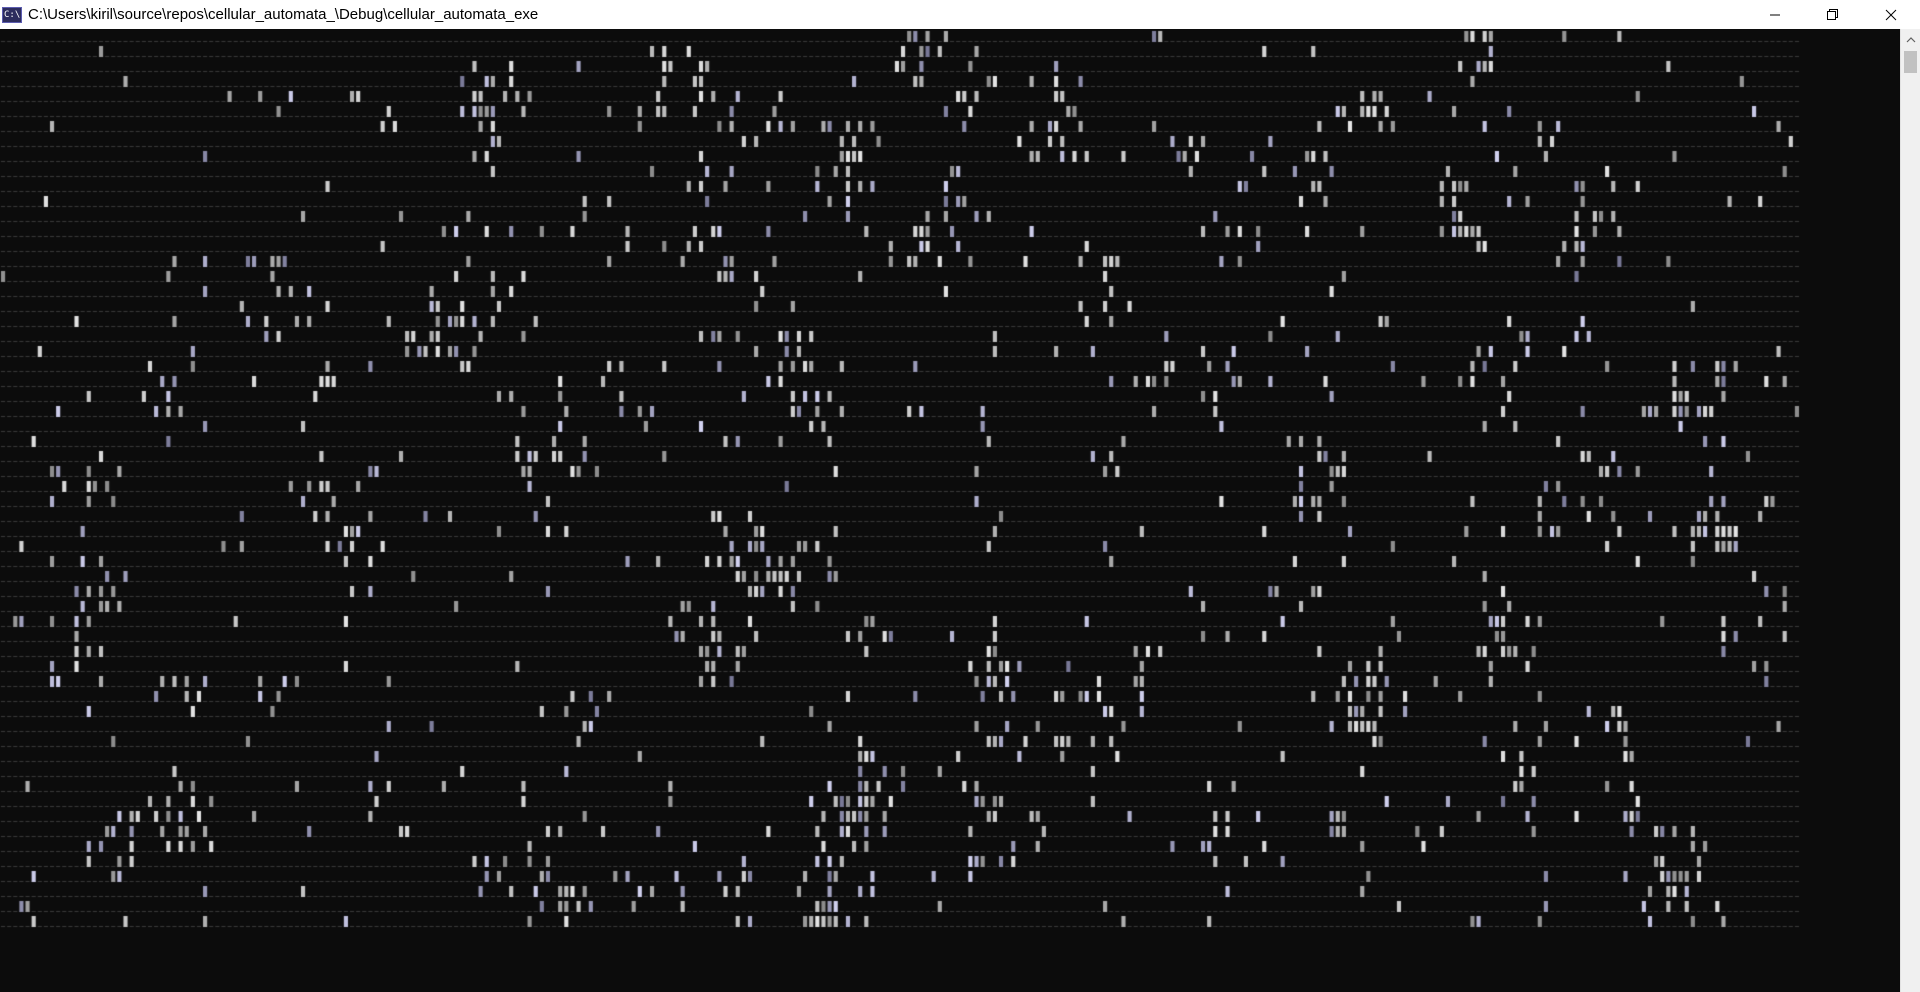  I want to click on vertical-scrollbar, so click(1910, 510).